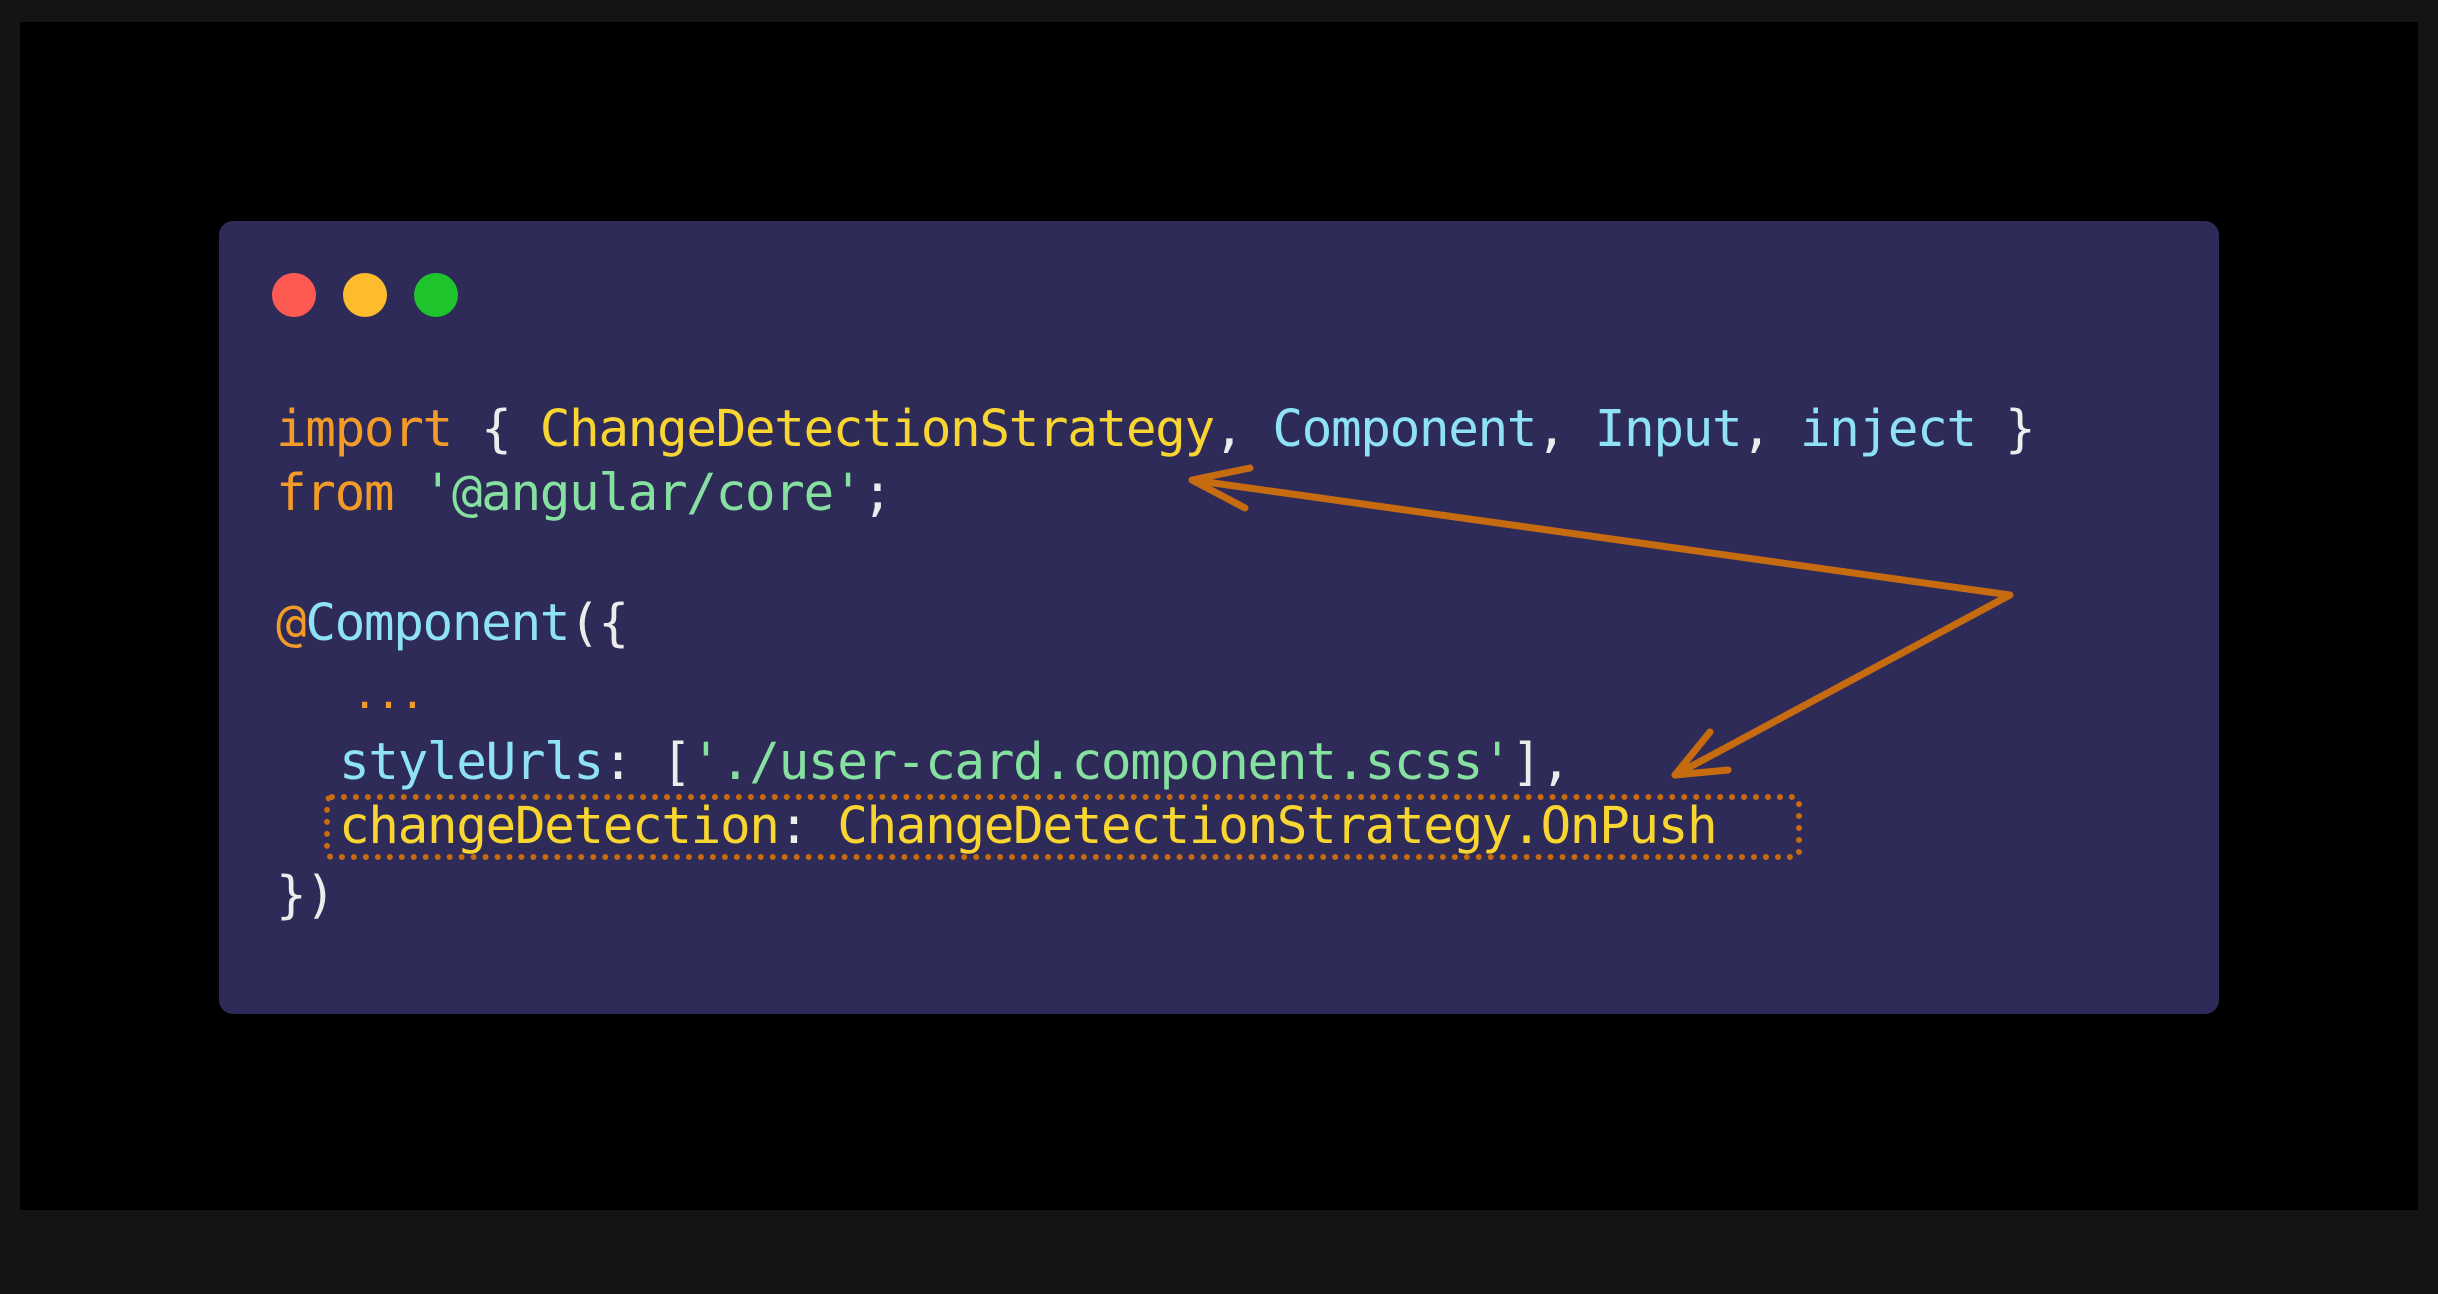 The width and height of the screenshot is (2438, 1294). Describe the element at coordinates (436, 295) in the screenshot. I see `maximize-dot-icon` at that location.